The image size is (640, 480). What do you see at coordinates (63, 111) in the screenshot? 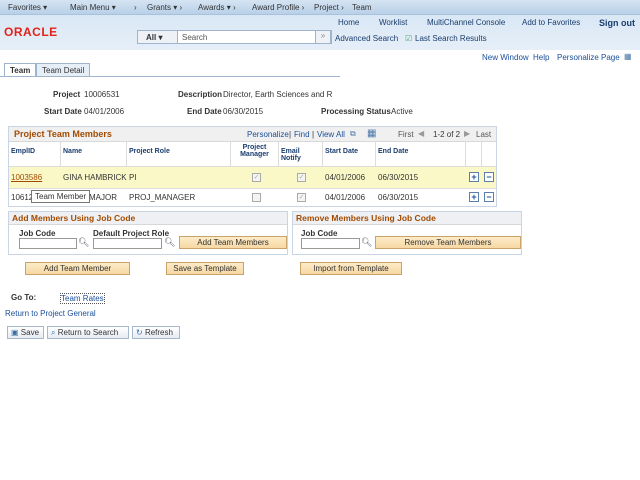
I see `start-date-label: Start Date` at bounding box center [63, 111].